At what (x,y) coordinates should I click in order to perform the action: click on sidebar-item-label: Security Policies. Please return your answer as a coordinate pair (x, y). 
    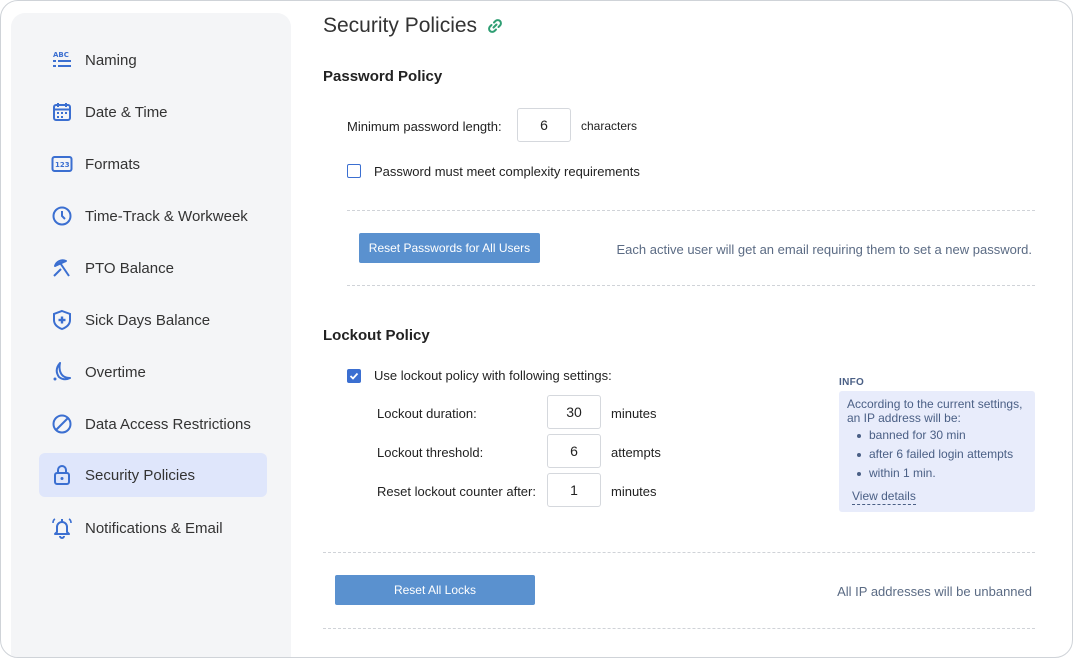
    Looking at the image, I should click on (140, 475).